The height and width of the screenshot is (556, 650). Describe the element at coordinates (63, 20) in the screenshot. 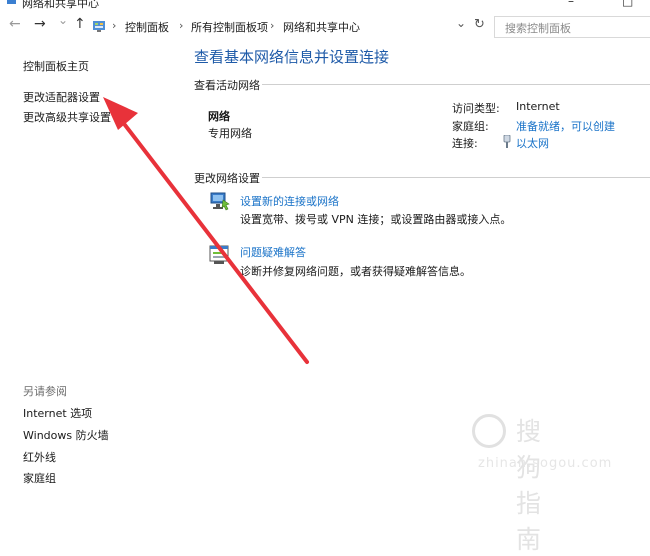

I see `recent-dropdown-icon: ⌄` at that location.